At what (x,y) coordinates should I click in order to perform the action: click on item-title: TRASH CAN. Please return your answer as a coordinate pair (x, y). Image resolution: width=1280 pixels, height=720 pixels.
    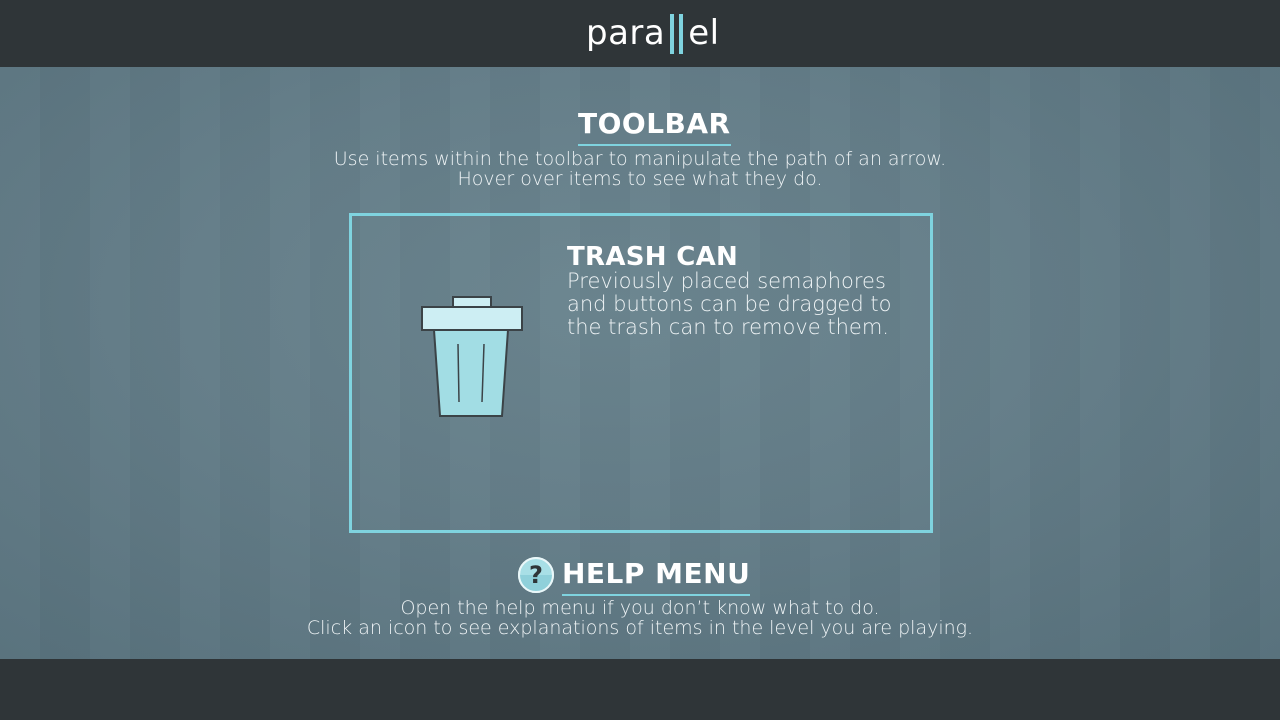
    Looking at the image, I should click on (653, 257).